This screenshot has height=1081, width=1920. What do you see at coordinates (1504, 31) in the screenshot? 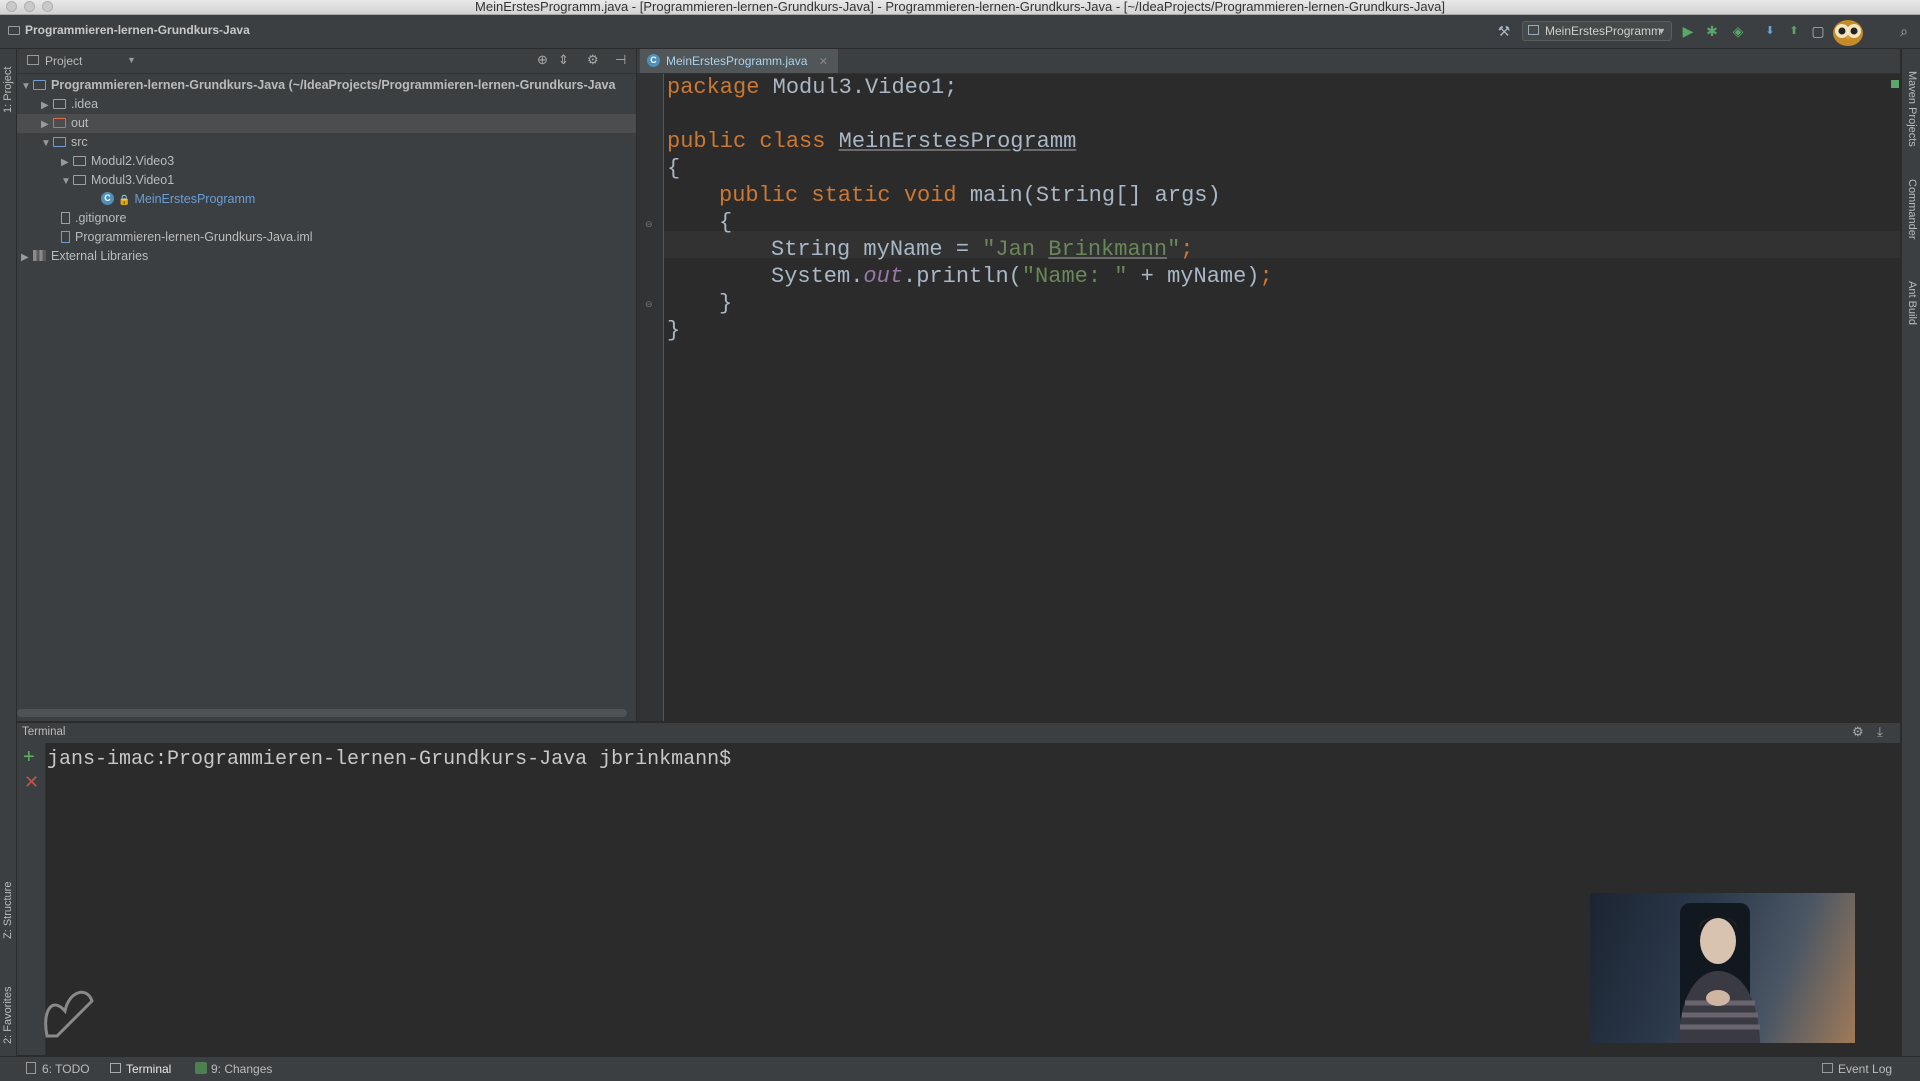
I see `build-project-icon: ⚒` at bounding box center [1504, 31].